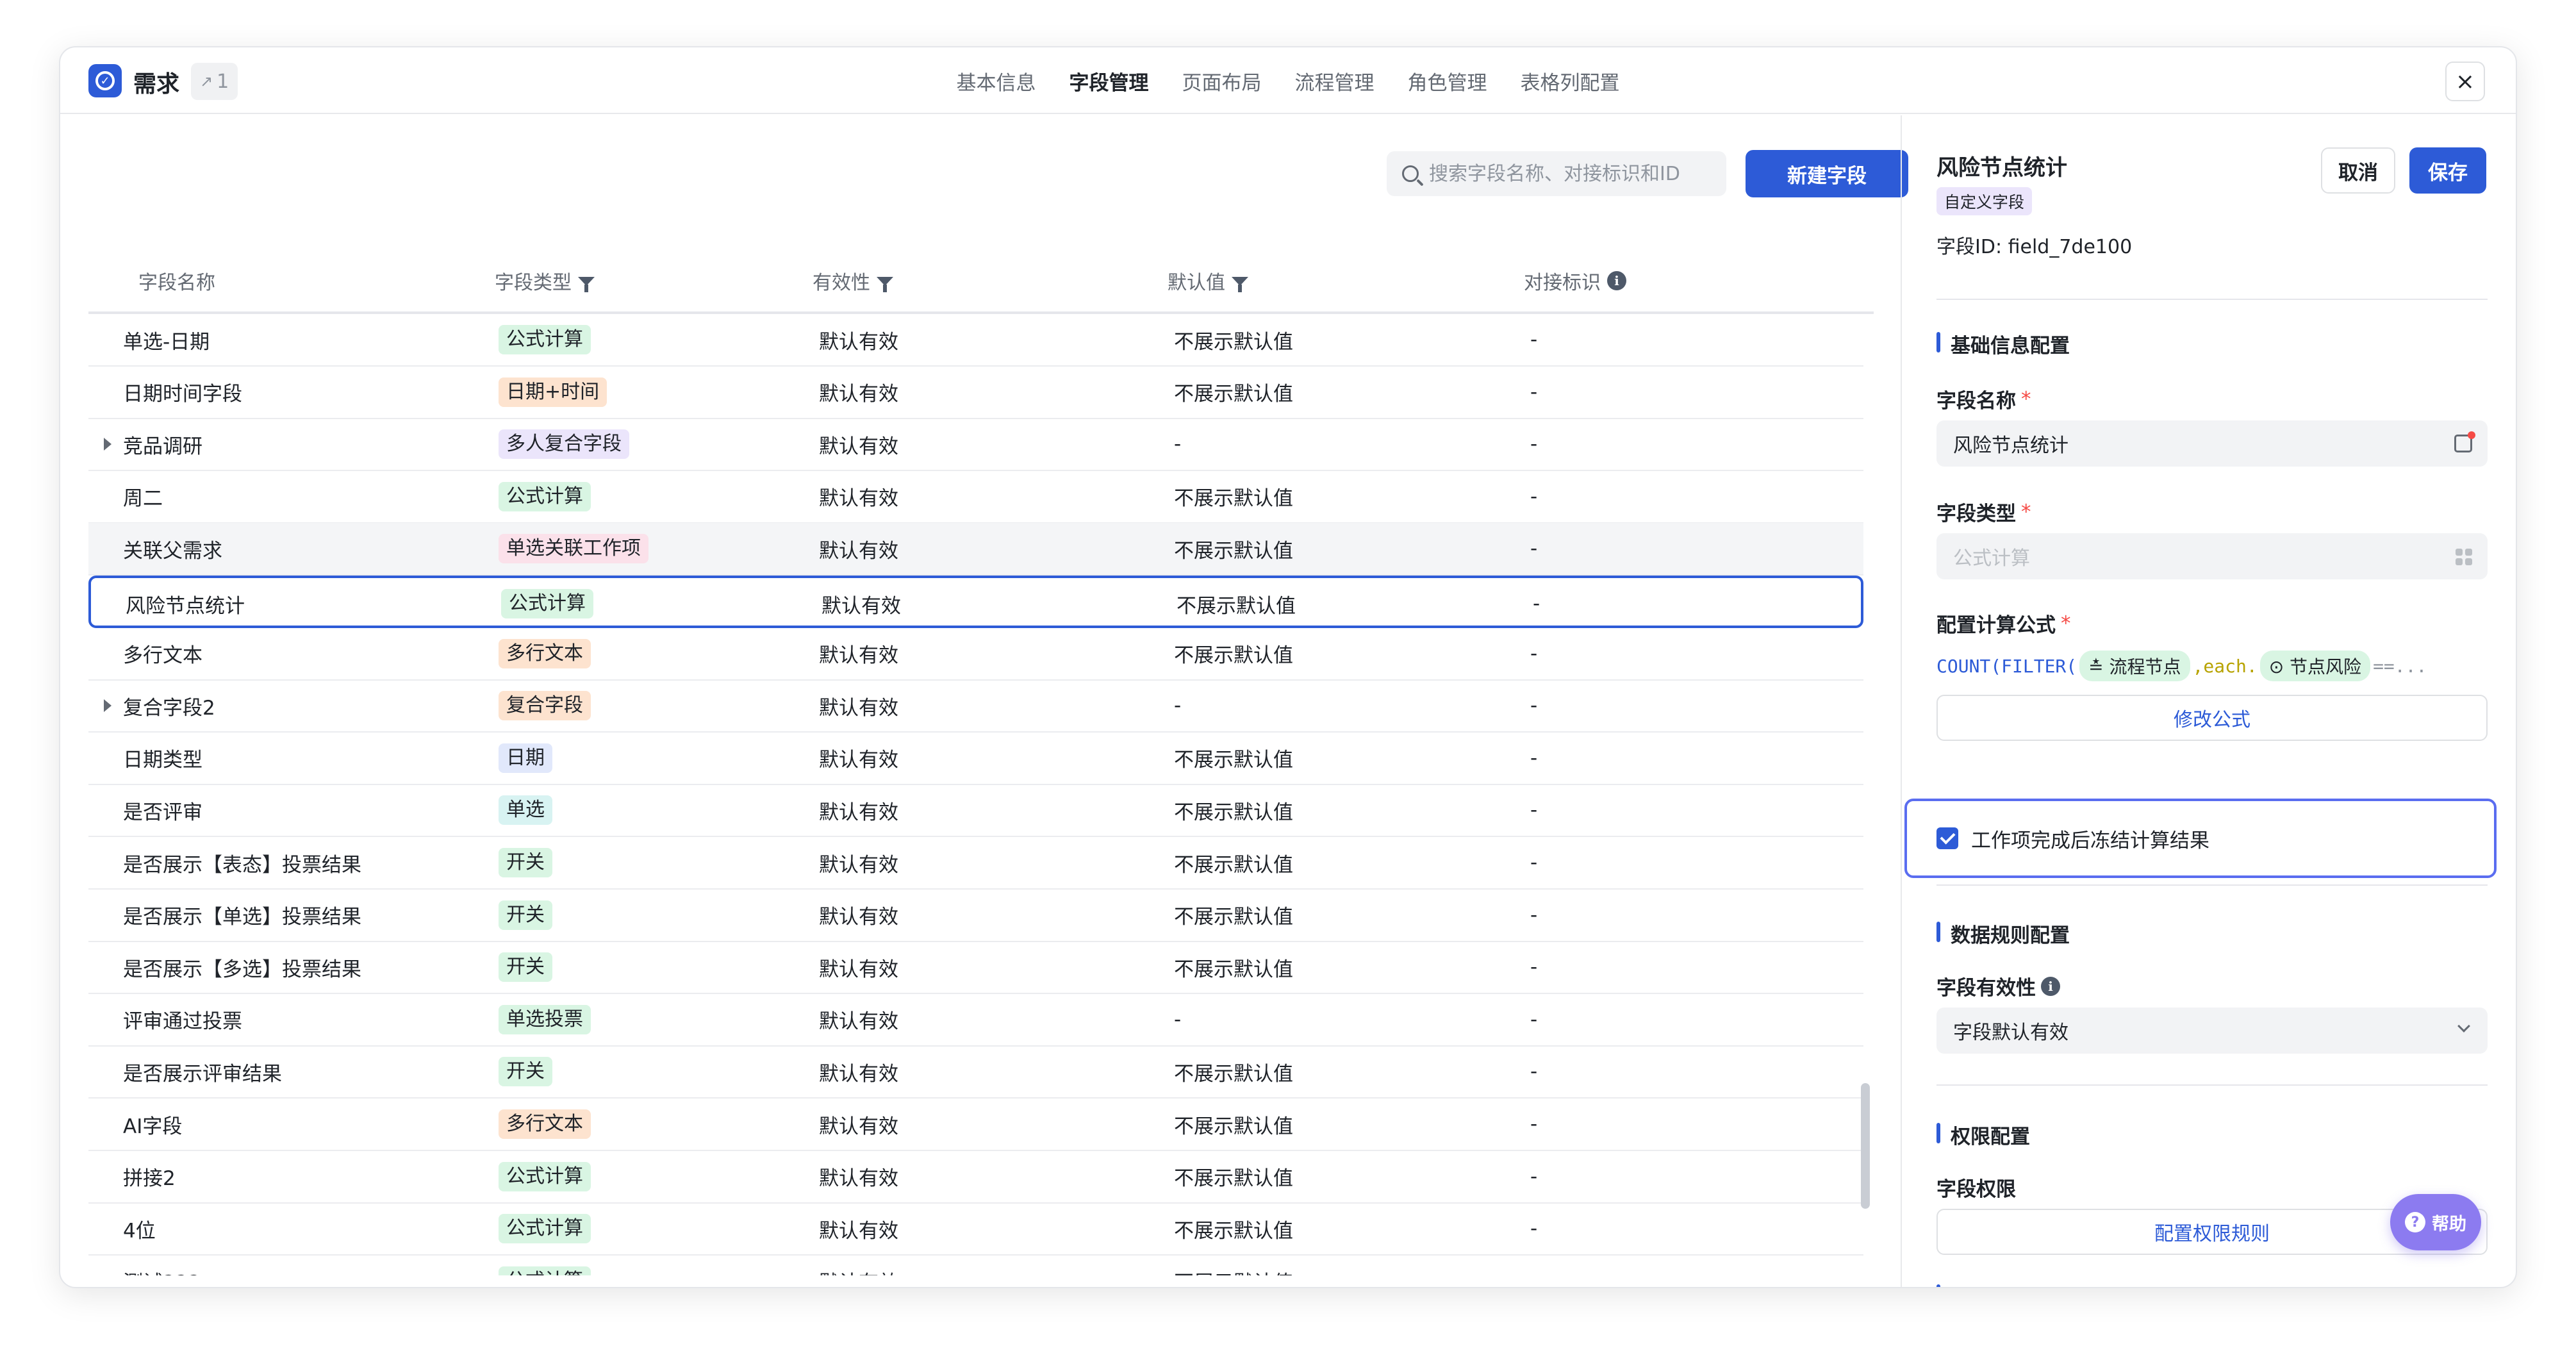  What do you see at coordinates (525, 758) in the screenshot?
I see `field-type-tag: 日期` at bounding box center [525, 758].